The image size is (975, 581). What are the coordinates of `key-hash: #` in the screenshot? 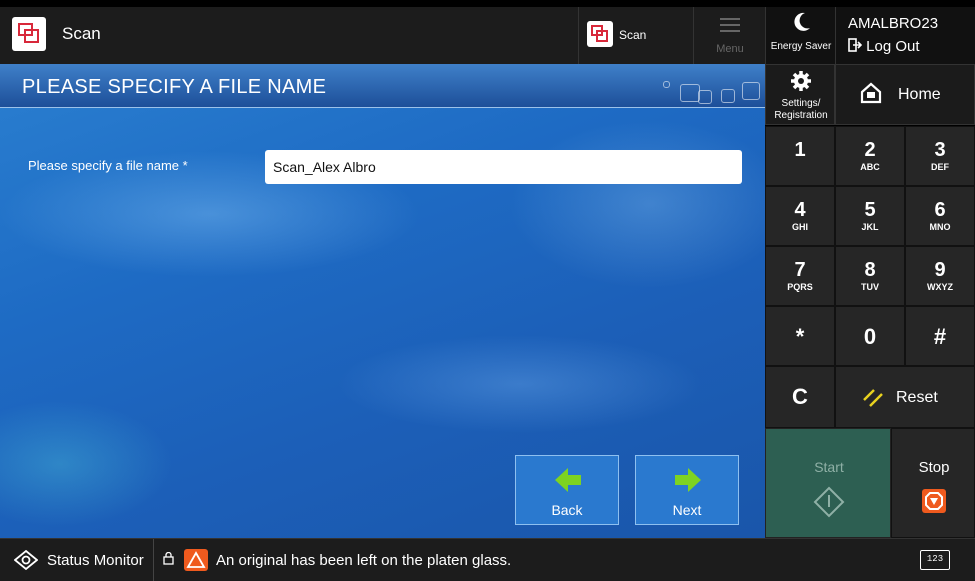 It's located at (940, 336).